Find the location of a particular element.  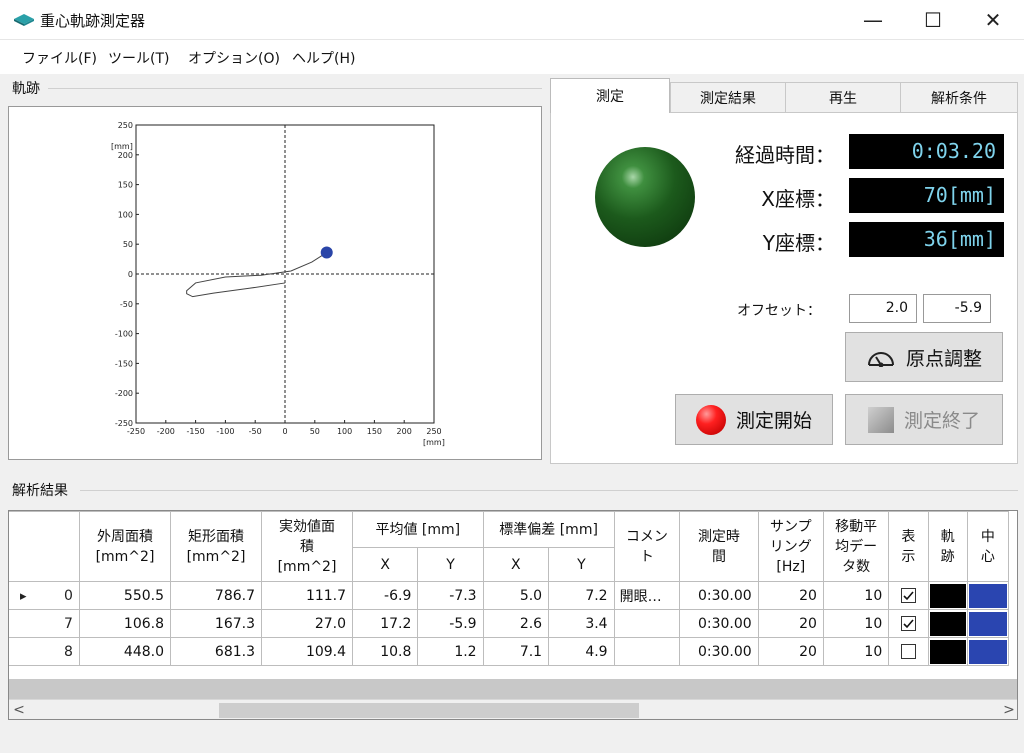

cell-mx: 10.8 is located at coordinates (385, 651).